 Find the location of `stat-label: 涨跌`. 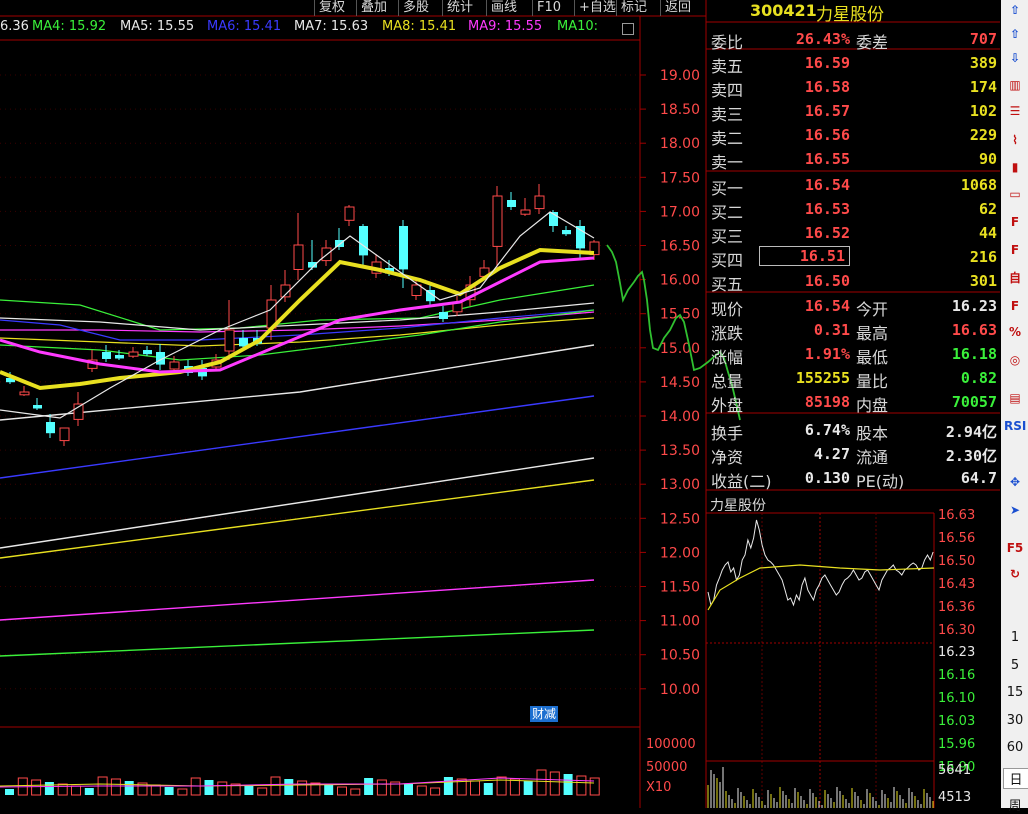

stat-label: 涨跌 is located at coordinates (727, 333).